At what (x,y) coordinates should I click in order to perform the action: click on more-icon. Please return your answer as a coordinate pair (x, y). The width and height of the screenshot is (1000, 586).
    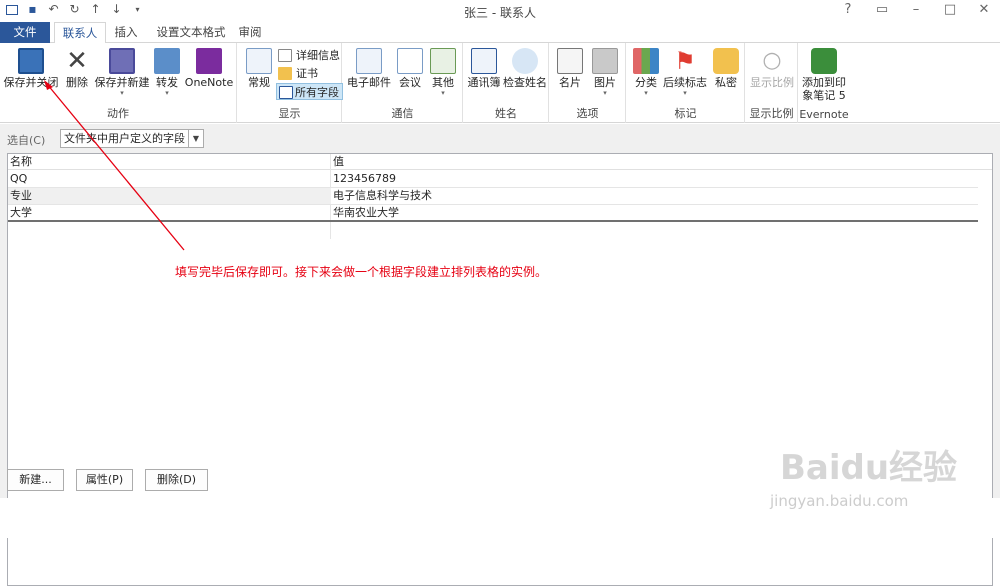
    Looking at the image, I should click on (443, 61).